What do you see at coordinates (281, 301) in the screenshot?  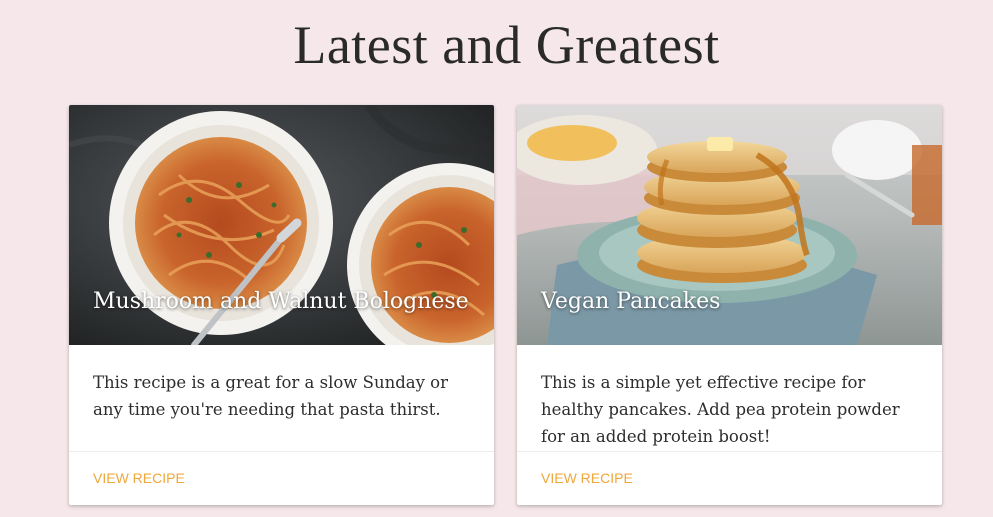 I see `card-title: Mushroom and Walnut Bolognese` at bounding box center [281, 301].